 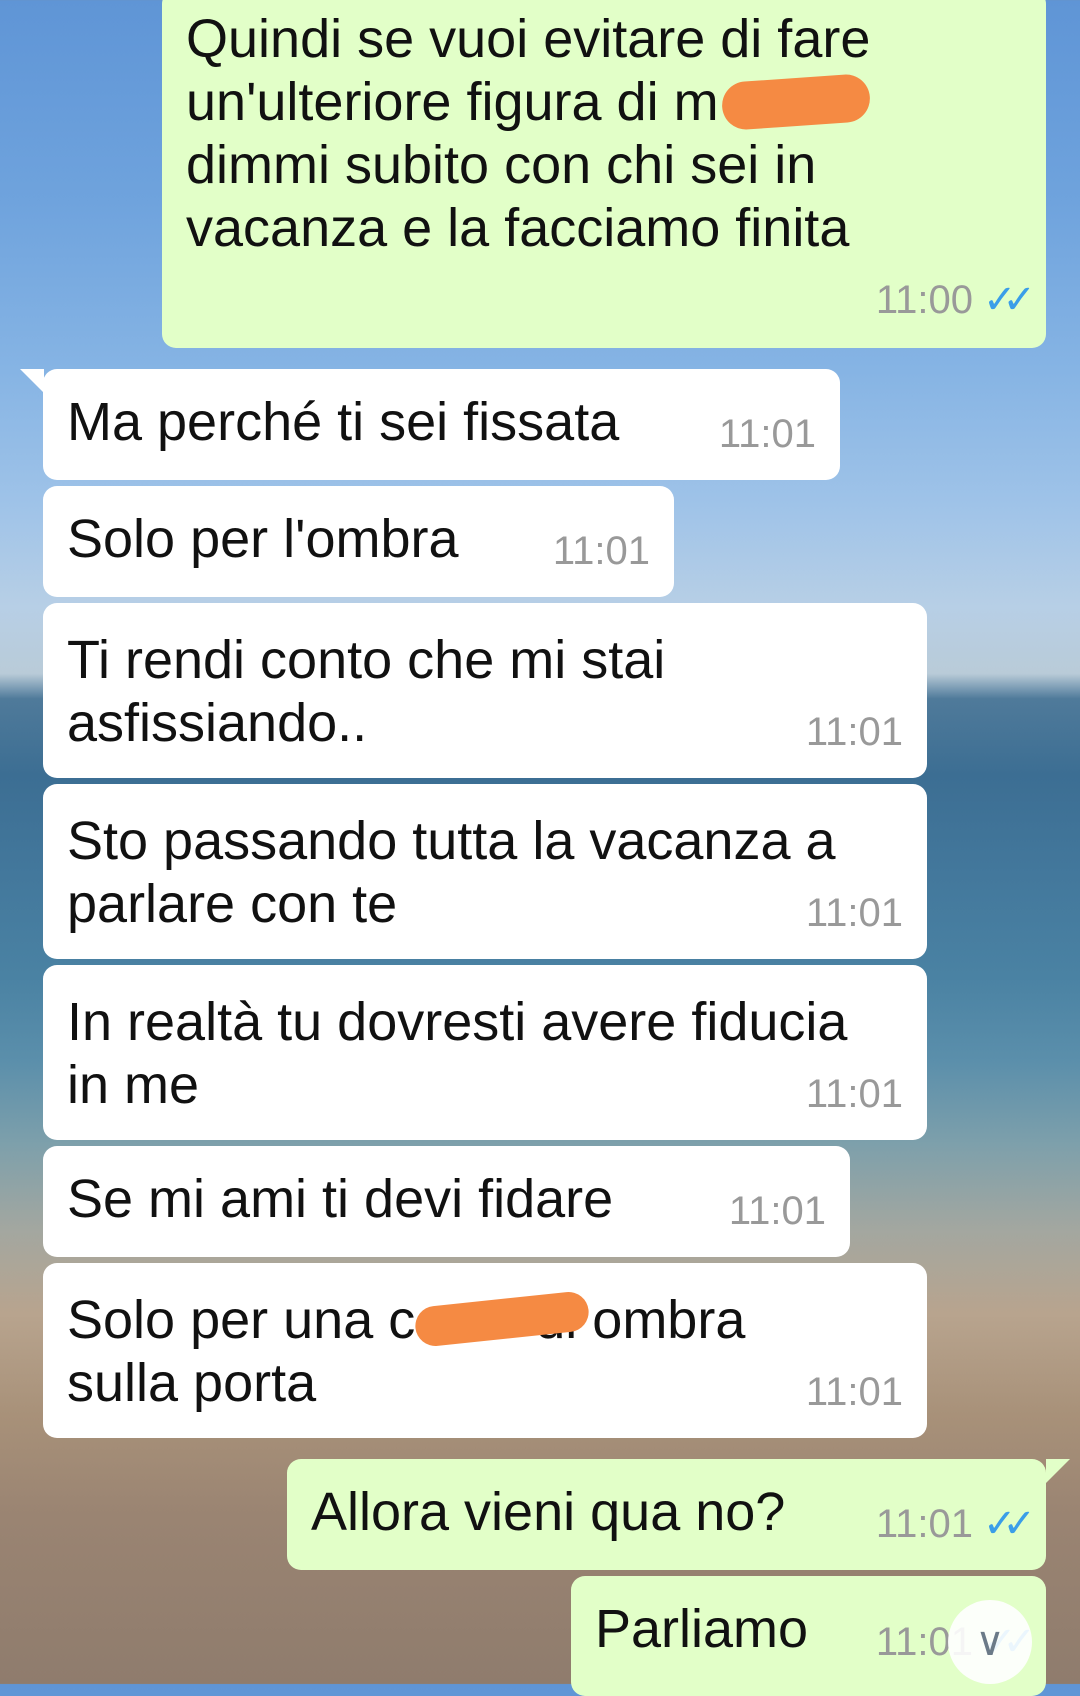 What do you see at coordinates (366, 691) in the screenshot?
I see `message-text: Ti rendi conto che mi stai asfissiando..` at bounding box center [366, 691].